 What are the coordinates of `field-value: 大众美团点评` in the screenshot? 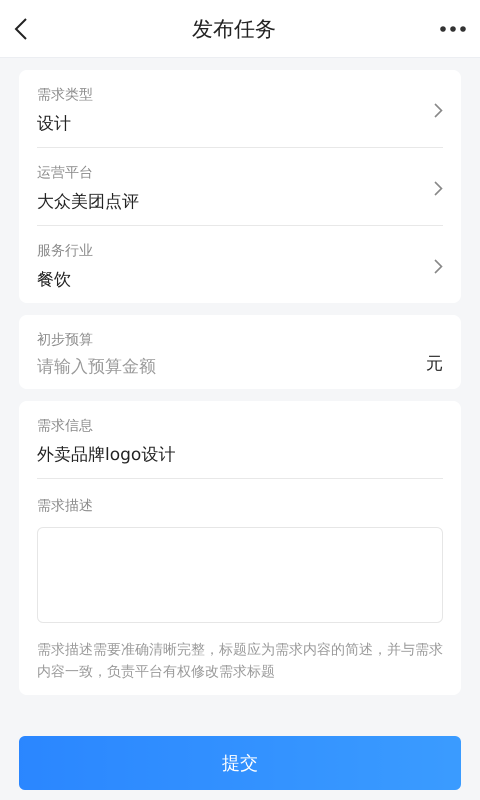 It's located at (88, 201).